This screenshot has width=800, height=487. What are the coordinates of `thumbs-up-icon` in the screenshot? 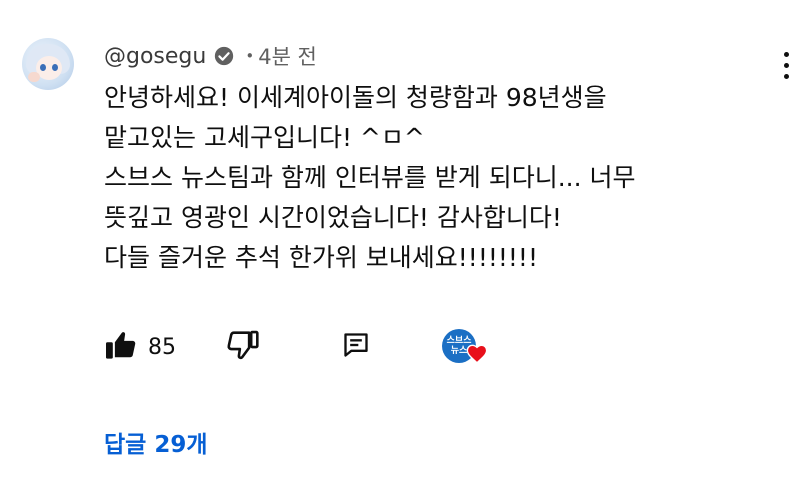 It's located at (121, 347).